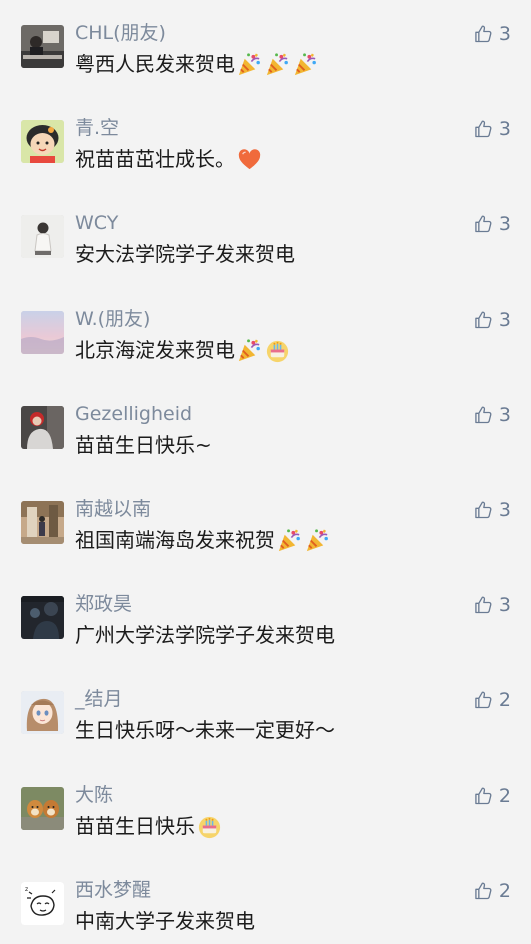 This screenshot has height=944, width=531. I want to click on comment-text: 中南大学子发来贺电, so click(165, 921).